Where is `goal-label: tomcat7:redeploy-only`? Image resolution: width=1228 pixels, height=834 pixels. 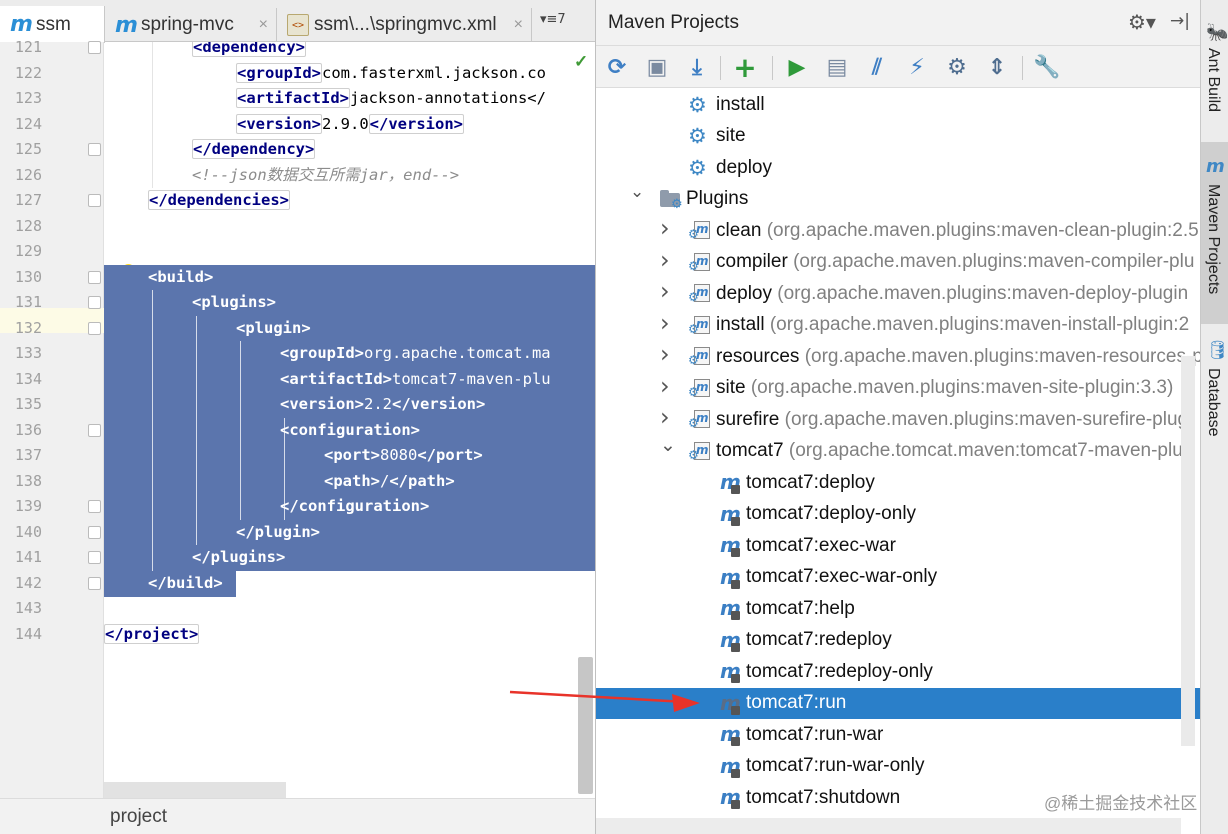
goal-label: tomcat7:redeploy-only is located at coordinates (839, 671).